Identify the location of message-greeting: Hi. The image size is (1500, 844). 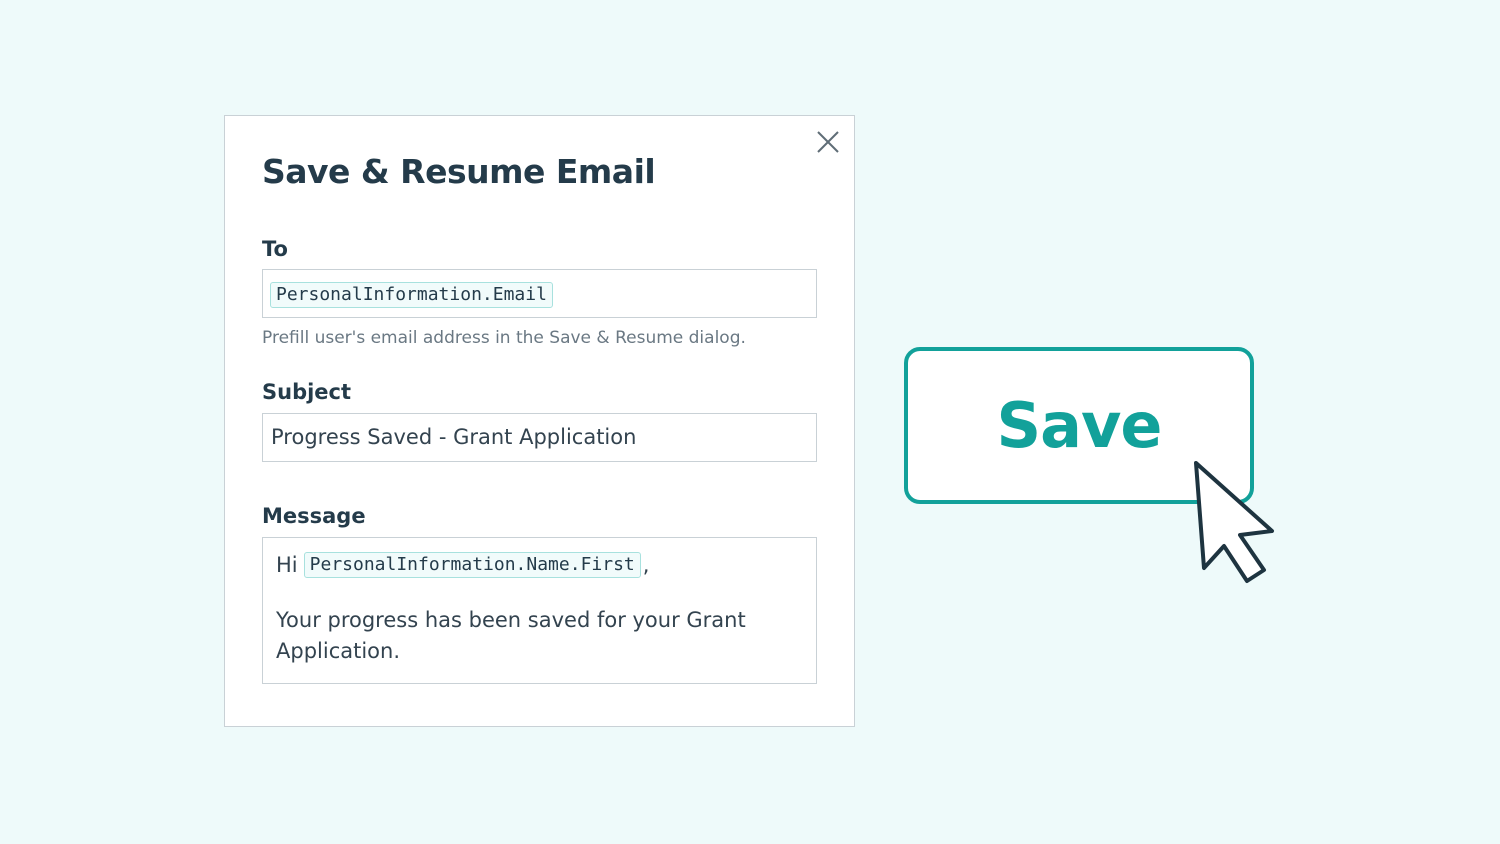
(287, 565).